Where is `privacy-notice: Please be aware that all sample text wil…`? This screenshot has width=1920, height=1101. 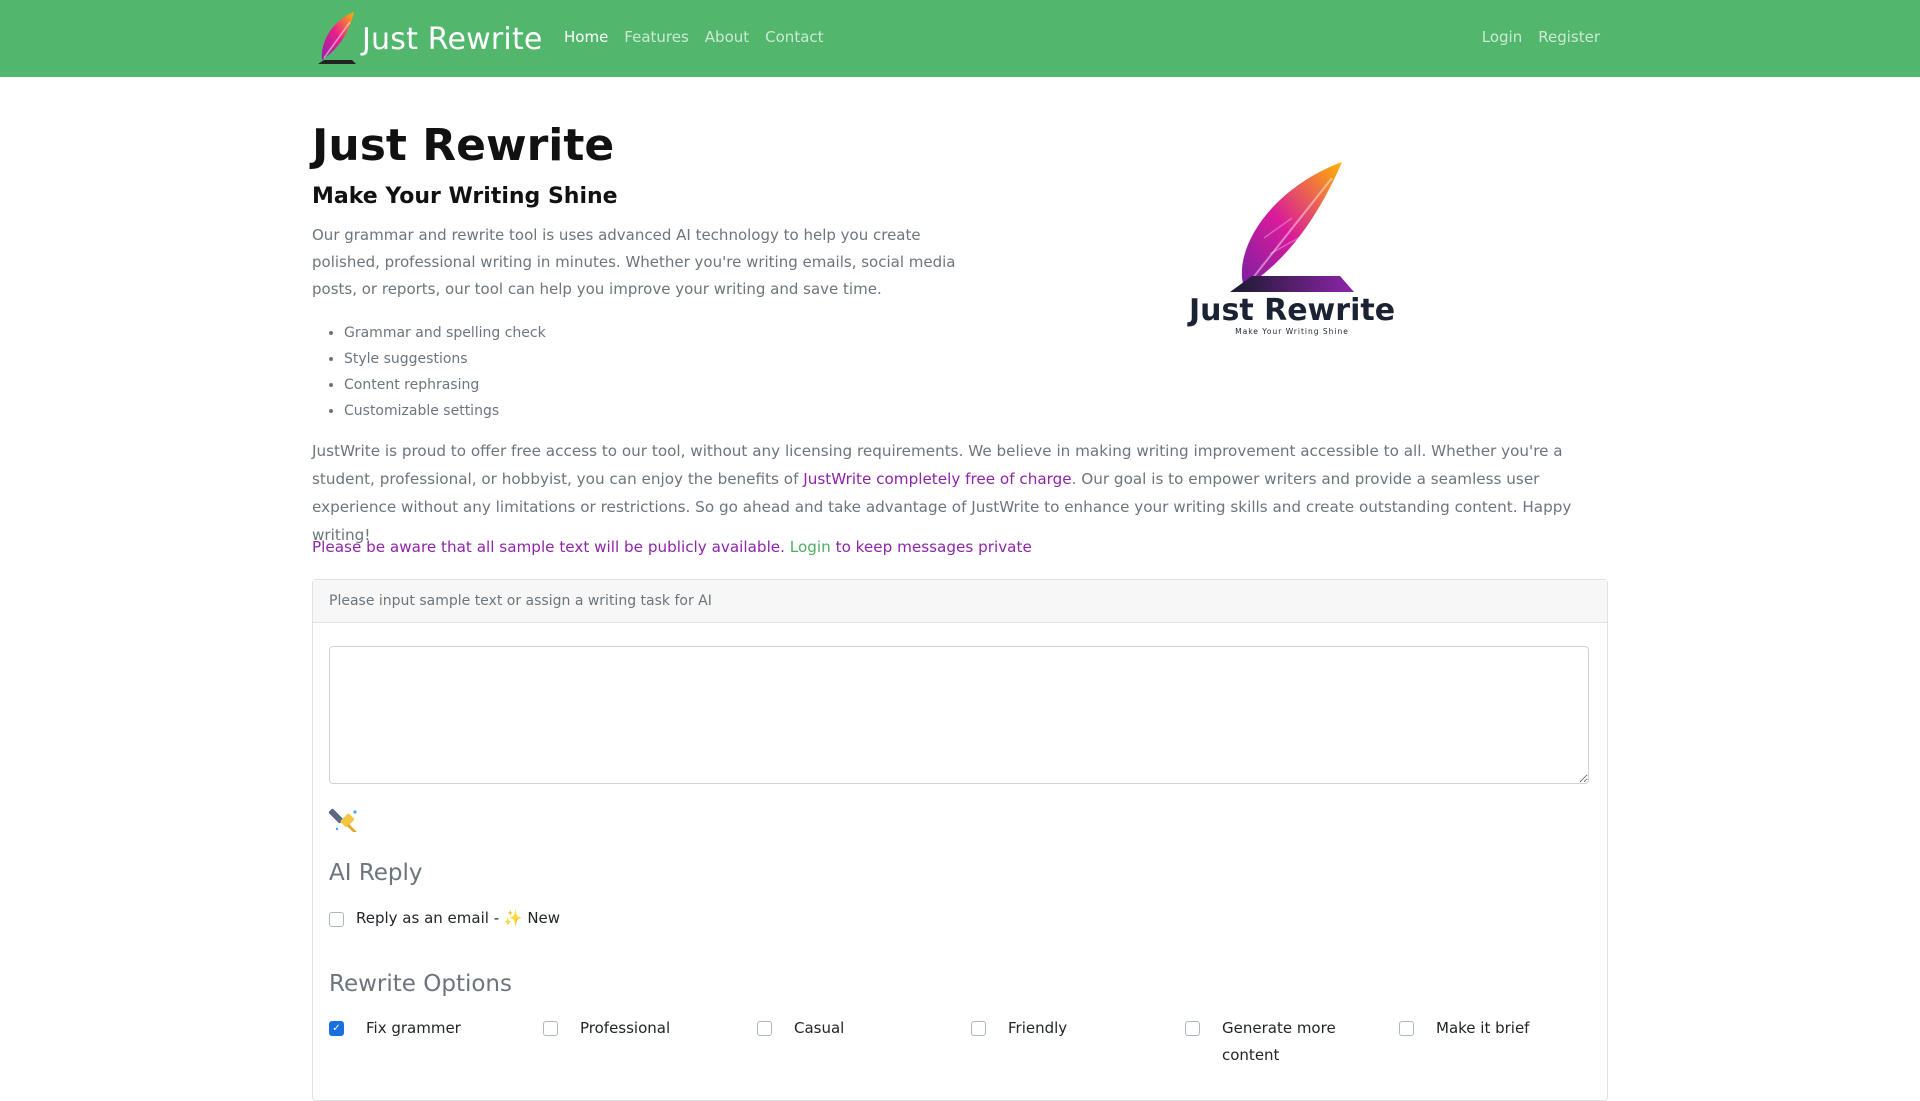 privacy-notice: Please be aware that all sample text wil… is located at coordinates (672, 547).